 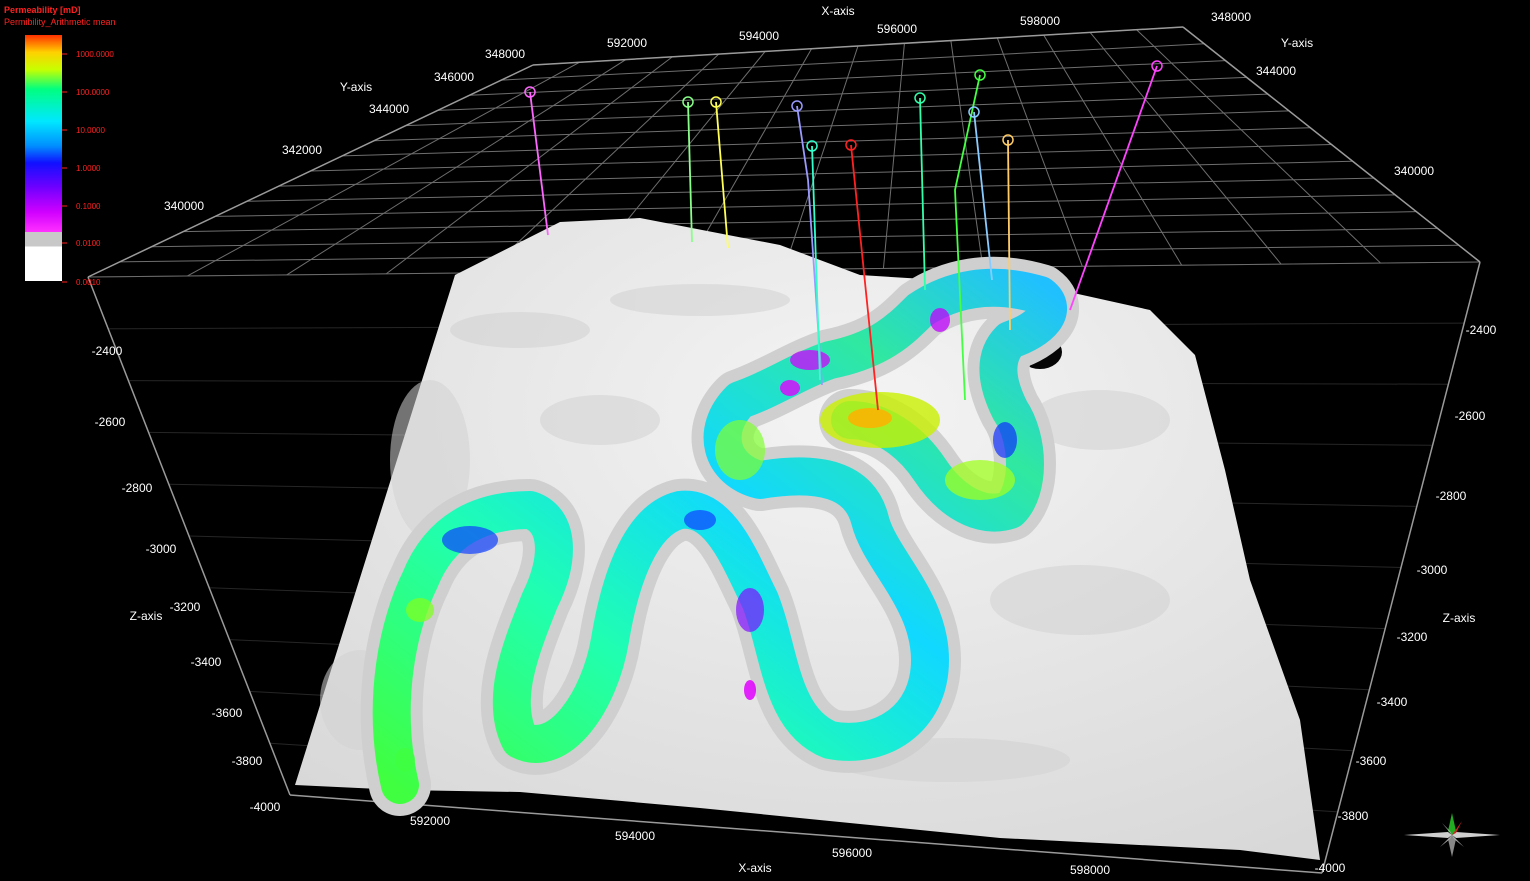 What do you see at coordinates (1090, 870) in the screenshot?
I see `x-tick-bottom: 598000` at bounding box center [1090, 870].